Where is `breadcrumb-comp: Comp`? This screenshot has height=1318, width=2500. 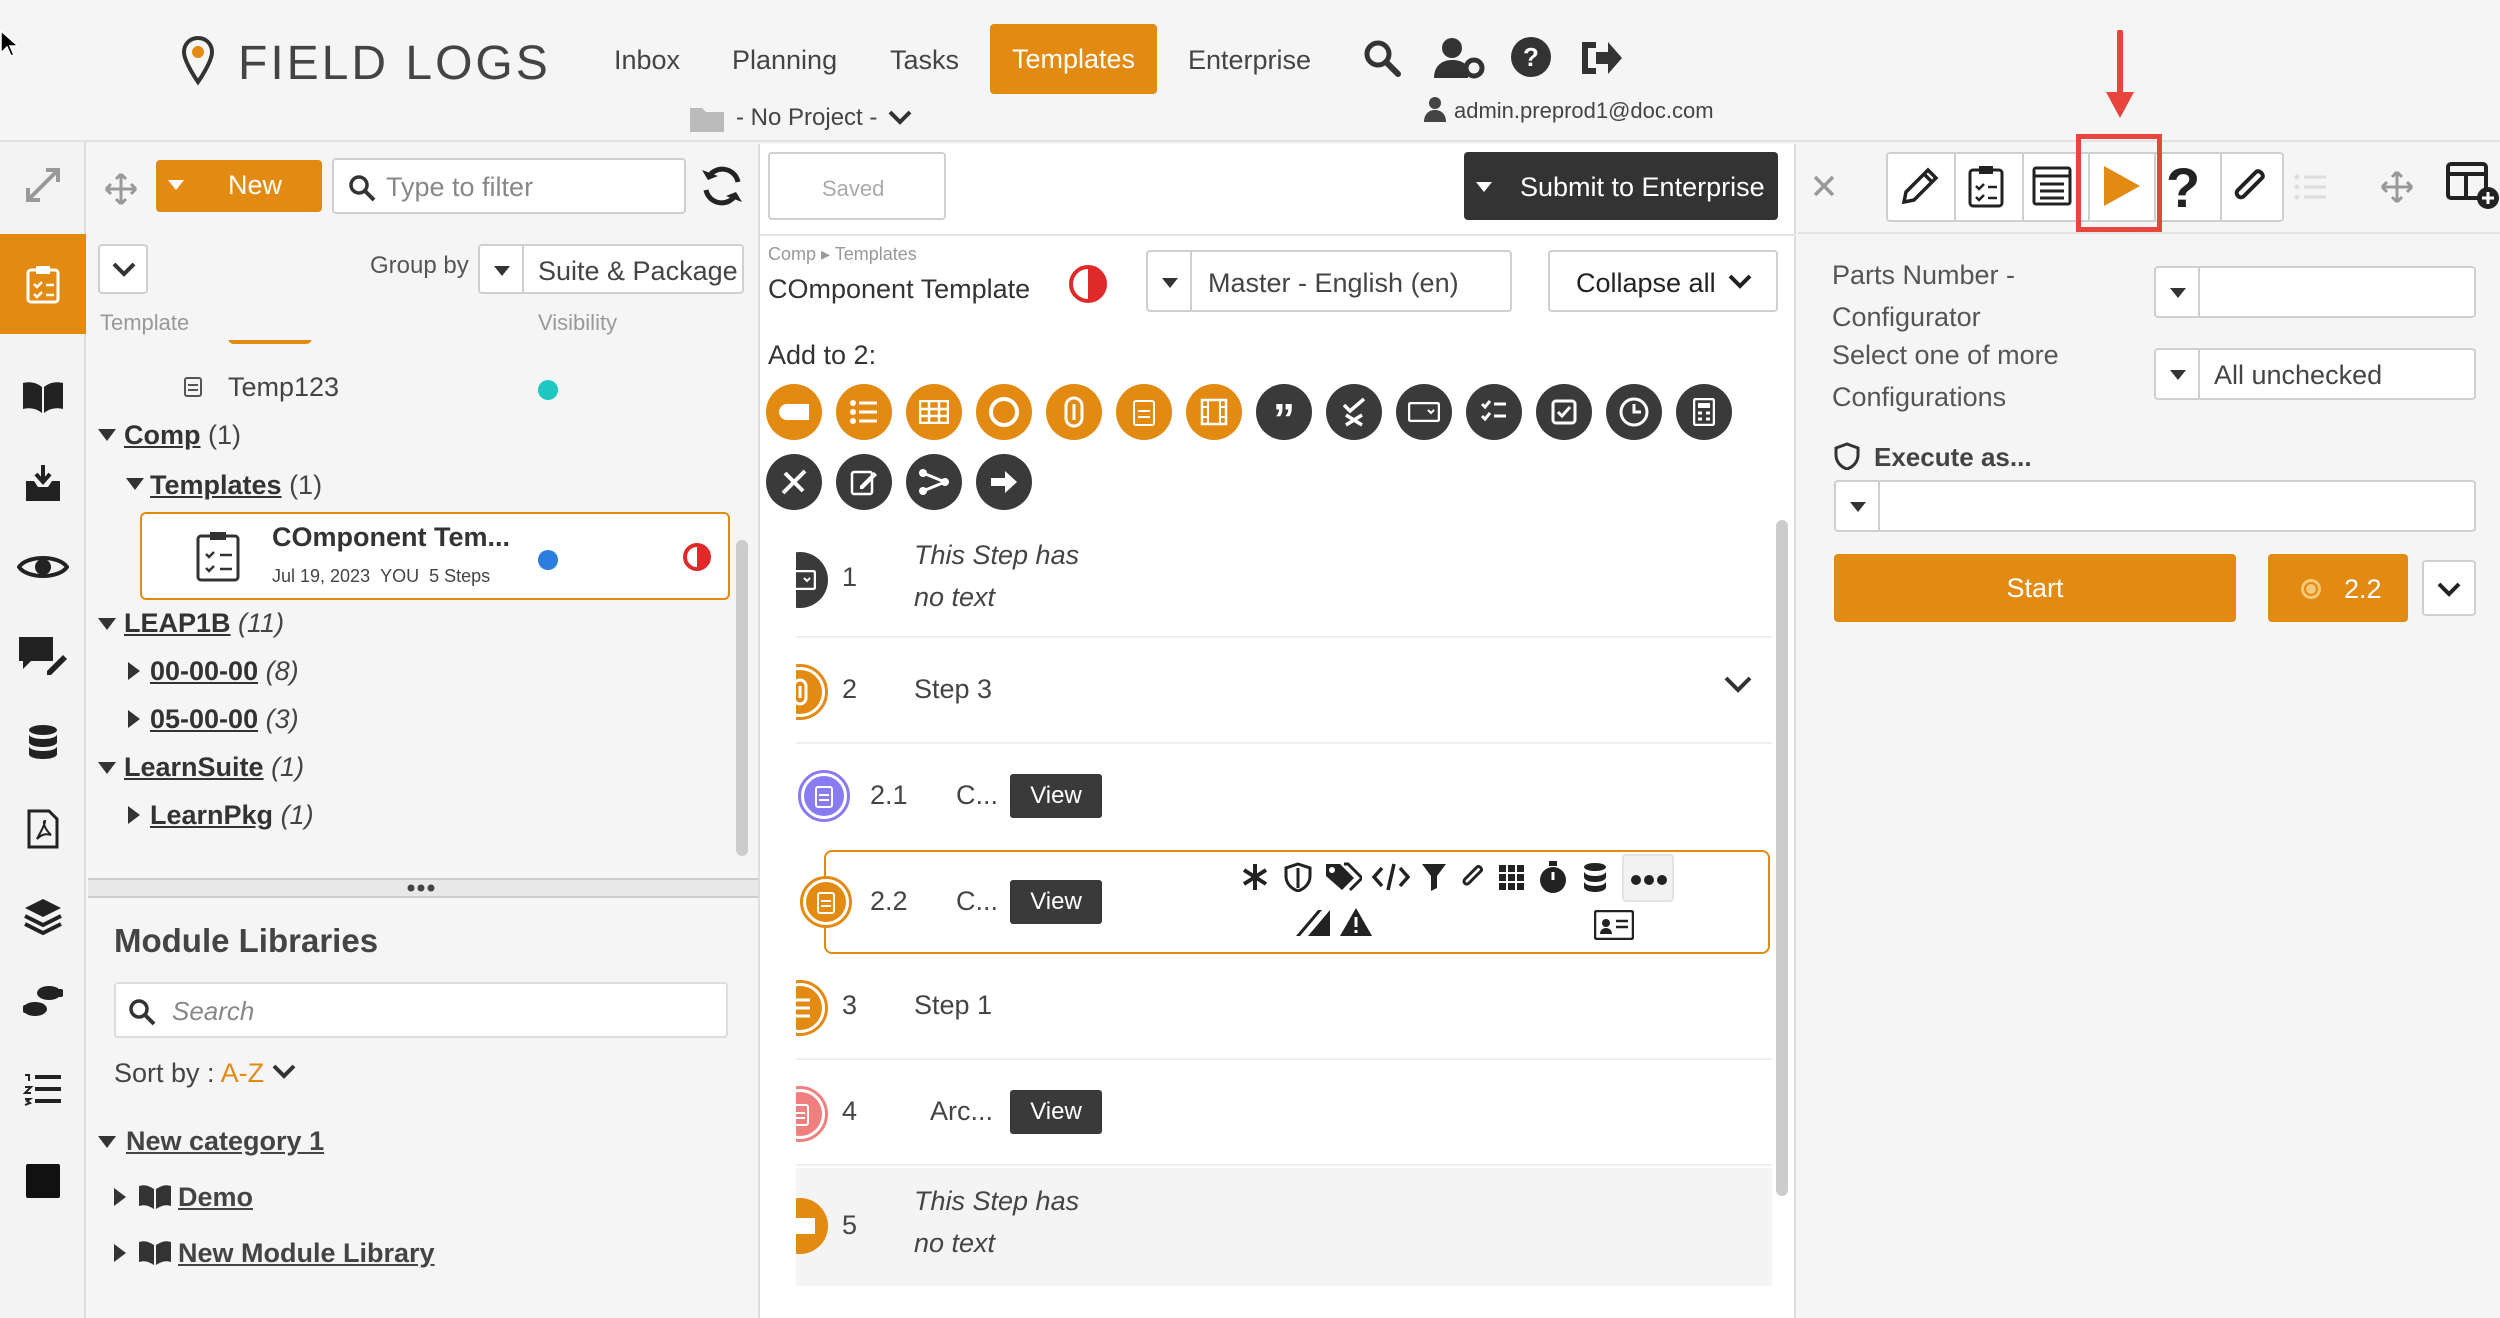
breadcrumb-comp: Comp is located at coordinates (792, 254).